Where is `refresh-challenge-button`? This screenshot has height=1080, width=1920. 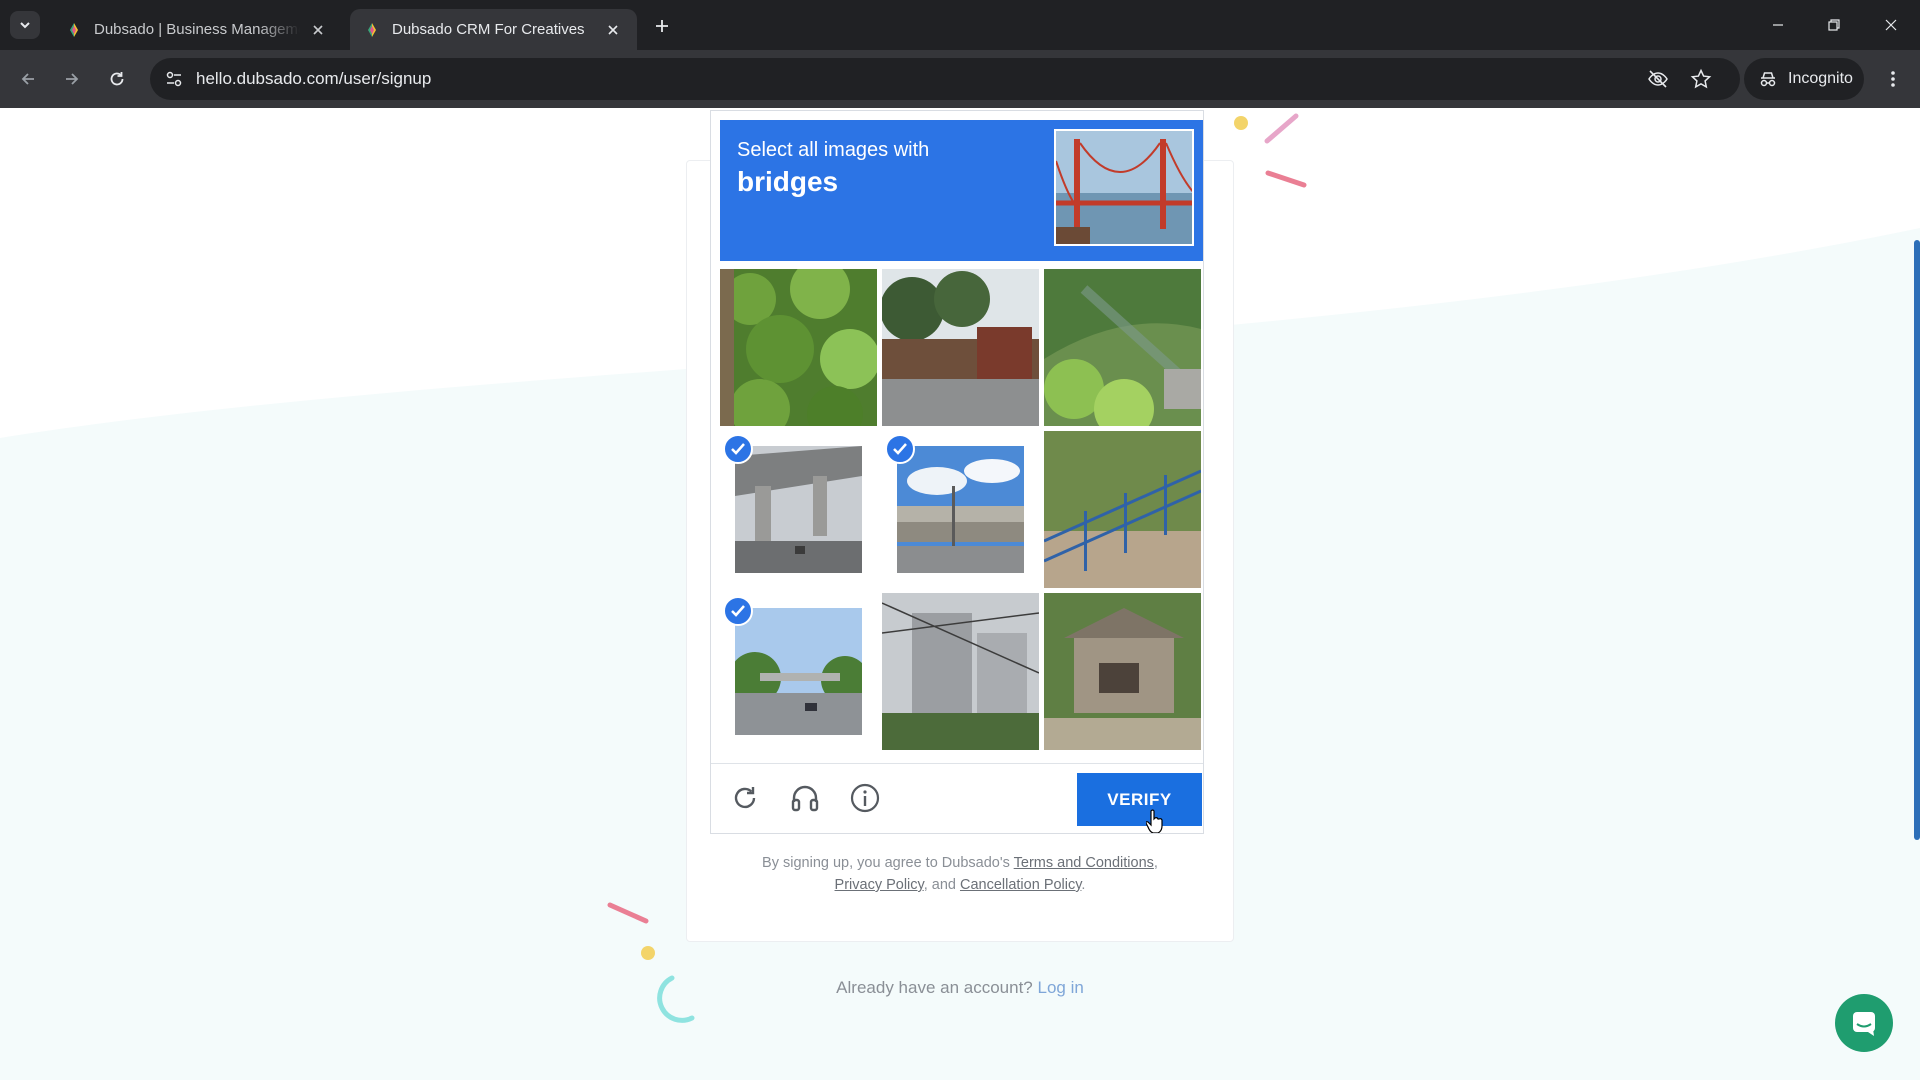
refresh-challenge-button is located at coordinates (745, 798).